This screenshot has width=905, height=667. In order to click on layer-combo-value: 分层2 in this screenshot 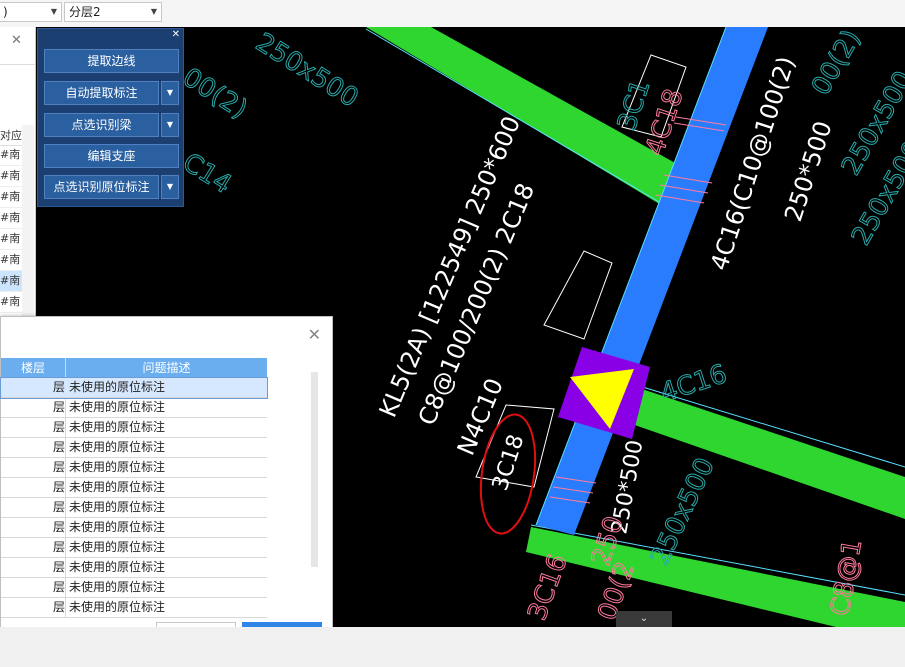, I will do `click(85, 12)`.